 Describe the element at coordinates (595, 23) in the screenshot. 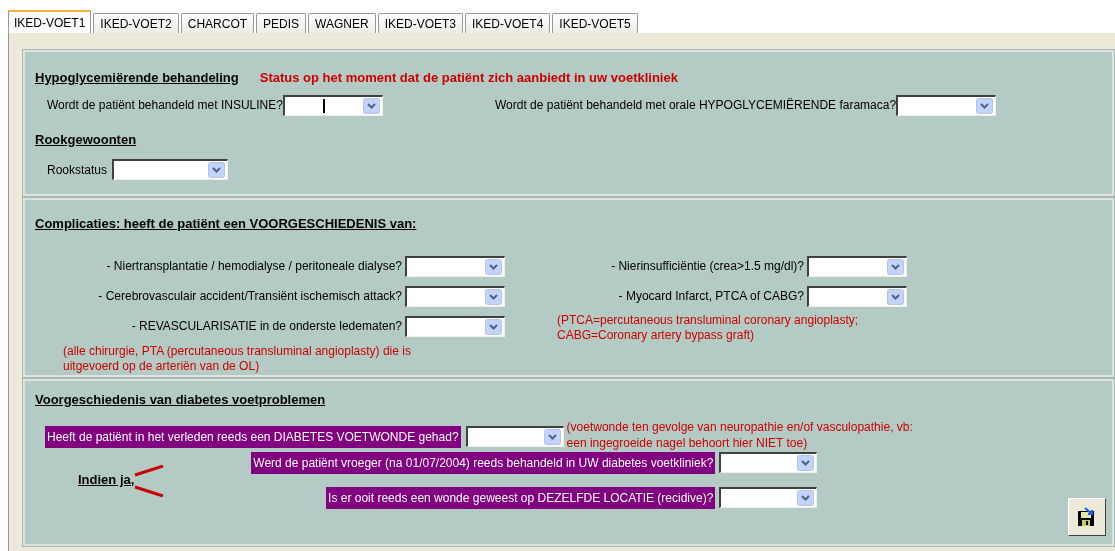

I see `tab: IKED-VOET5` at that location.